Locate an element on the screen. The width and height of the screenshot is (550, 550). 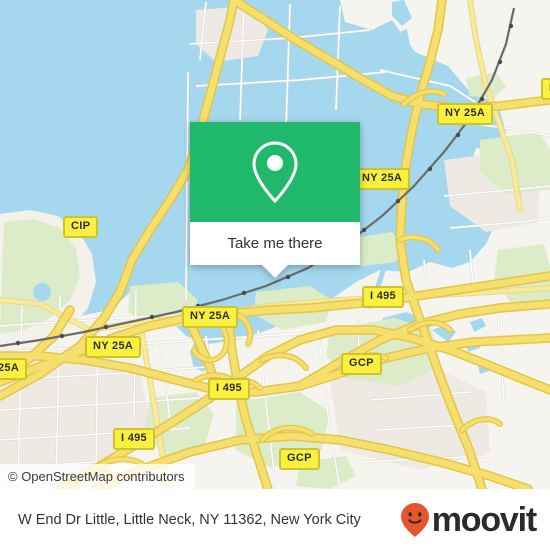
road-shield-cip: CIP is located at coordinates (81, 227).